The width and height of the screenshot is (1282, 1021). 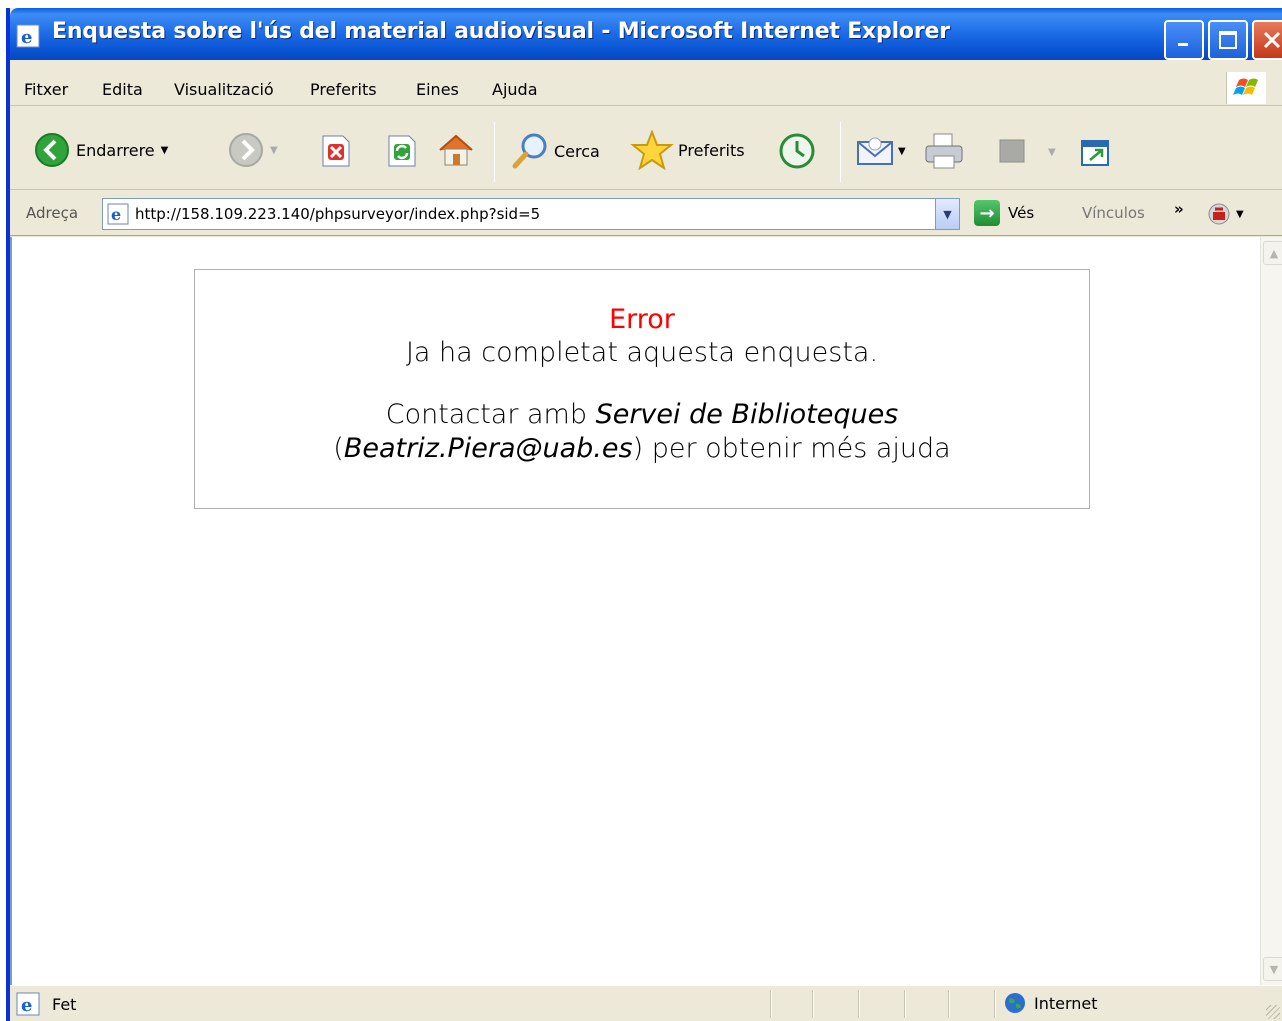 What do you see at coordinates (52, 213) in the screenshot?
I see `address-label: Adreça` at bounding box center [52, 213].